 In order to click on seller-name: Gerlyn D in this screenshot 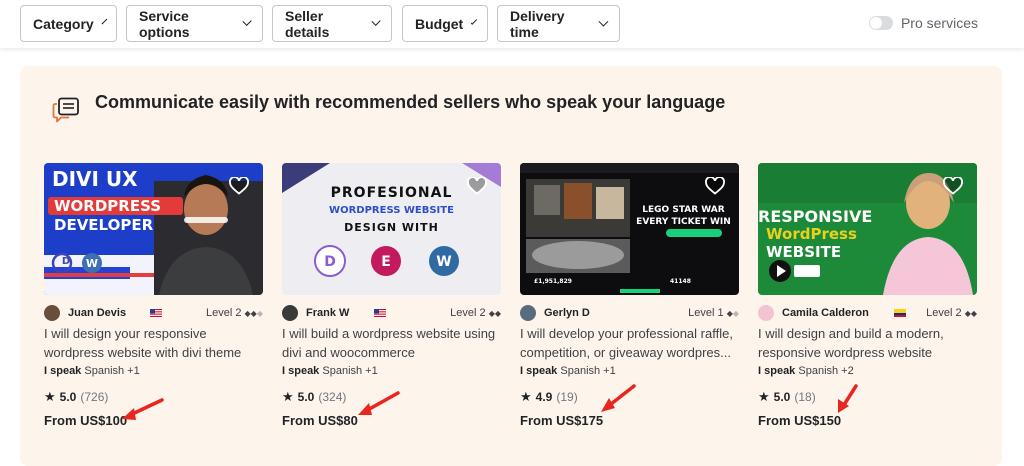, I will do `click(567, 313)`.